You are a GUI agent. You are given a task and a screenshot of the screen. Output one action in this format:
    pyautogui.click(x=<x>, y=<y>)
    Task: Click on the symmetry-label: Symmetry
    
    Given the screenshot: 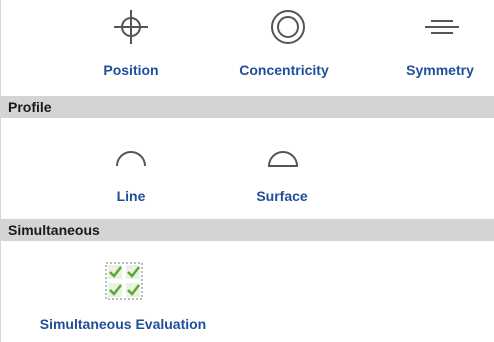 What is the action you would take?
    pyautogui.click(x=440, y=70)
    